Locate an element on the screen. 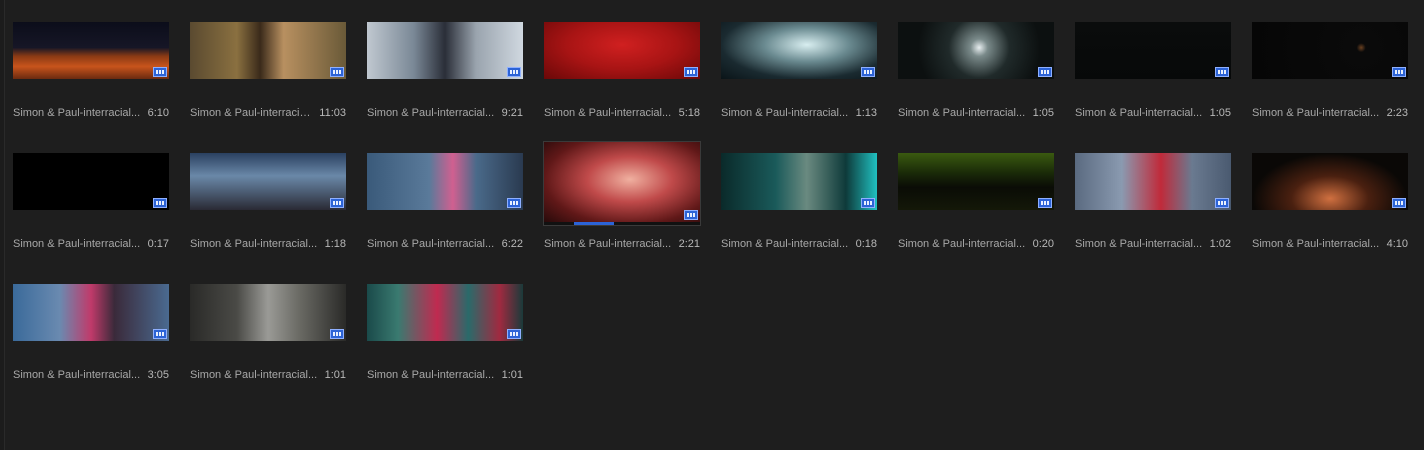  clip-duration: 1:18 is located at coordinates (335, 244).